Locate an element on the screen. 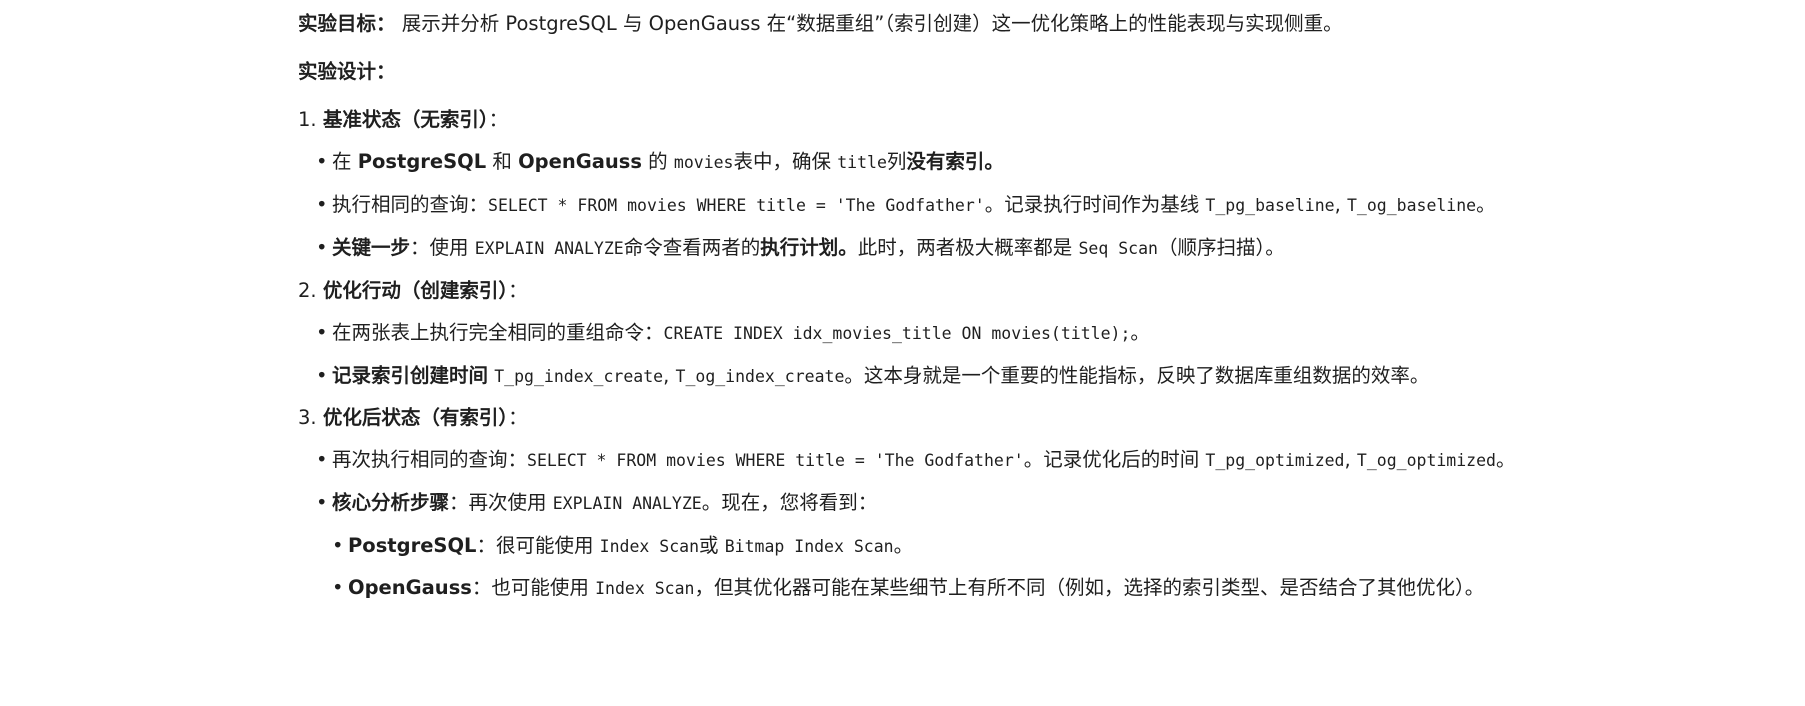  text: 执行相同的查询： is located at coordinates (410, 204).